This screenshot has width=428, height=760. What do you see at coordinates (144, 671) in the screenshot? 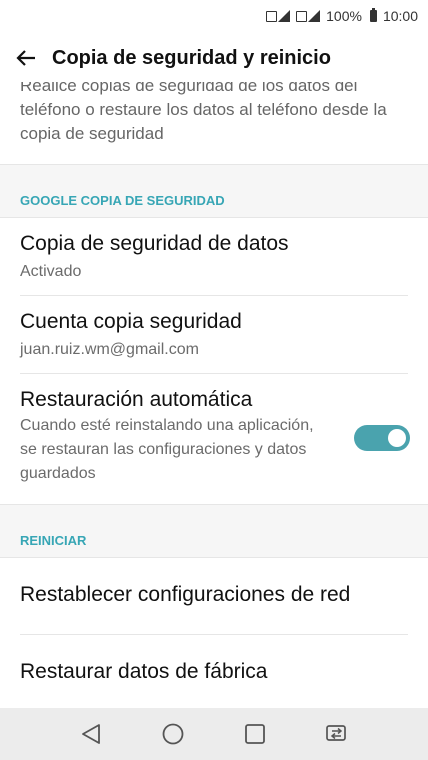
I see `item-title: Restaurar datos de fábrica` at bounding box center [144, 671].